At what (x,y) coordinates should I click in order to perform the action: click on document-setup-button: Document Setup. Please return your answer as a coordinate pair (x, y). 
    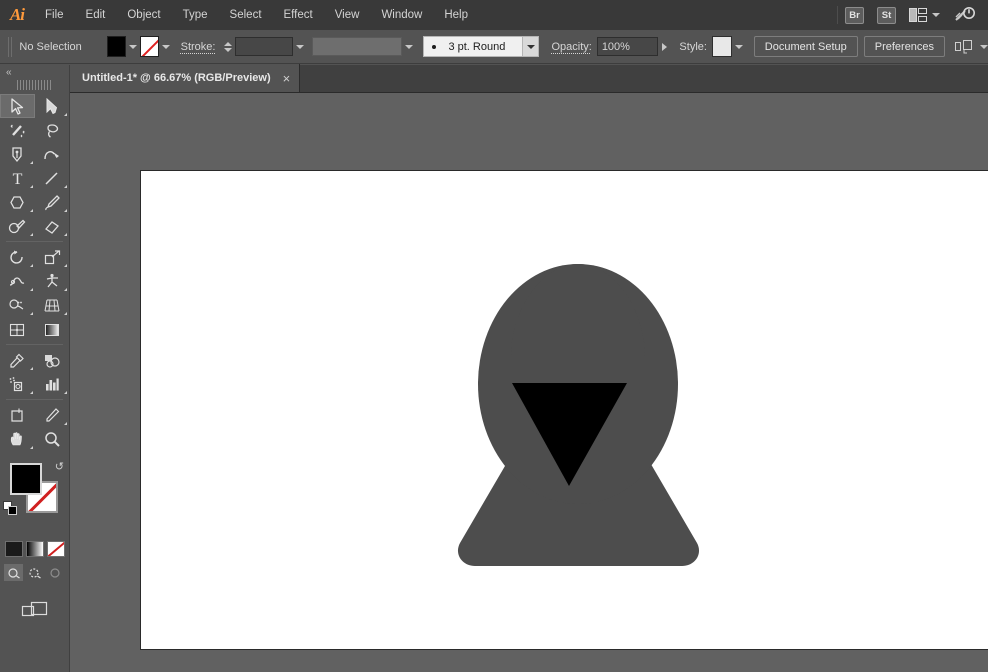
    Looking at the image, I should click on (805, 46).